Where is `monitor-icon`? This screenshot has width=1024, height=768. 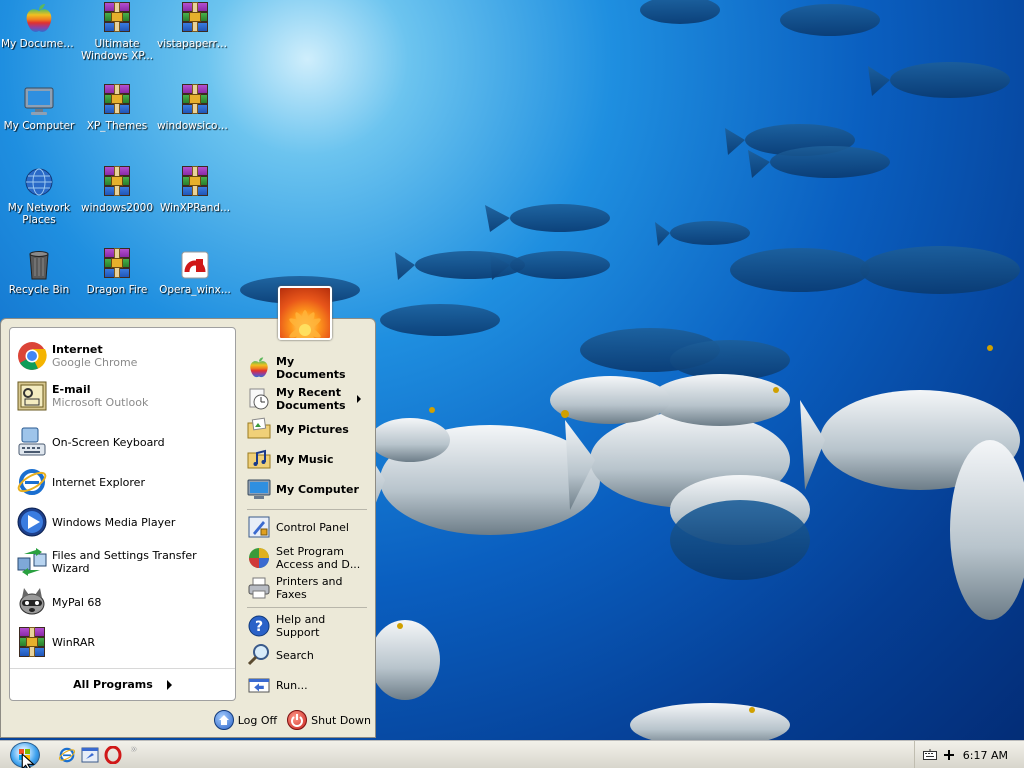 monitor-icon is located at coordinates (259, 489).